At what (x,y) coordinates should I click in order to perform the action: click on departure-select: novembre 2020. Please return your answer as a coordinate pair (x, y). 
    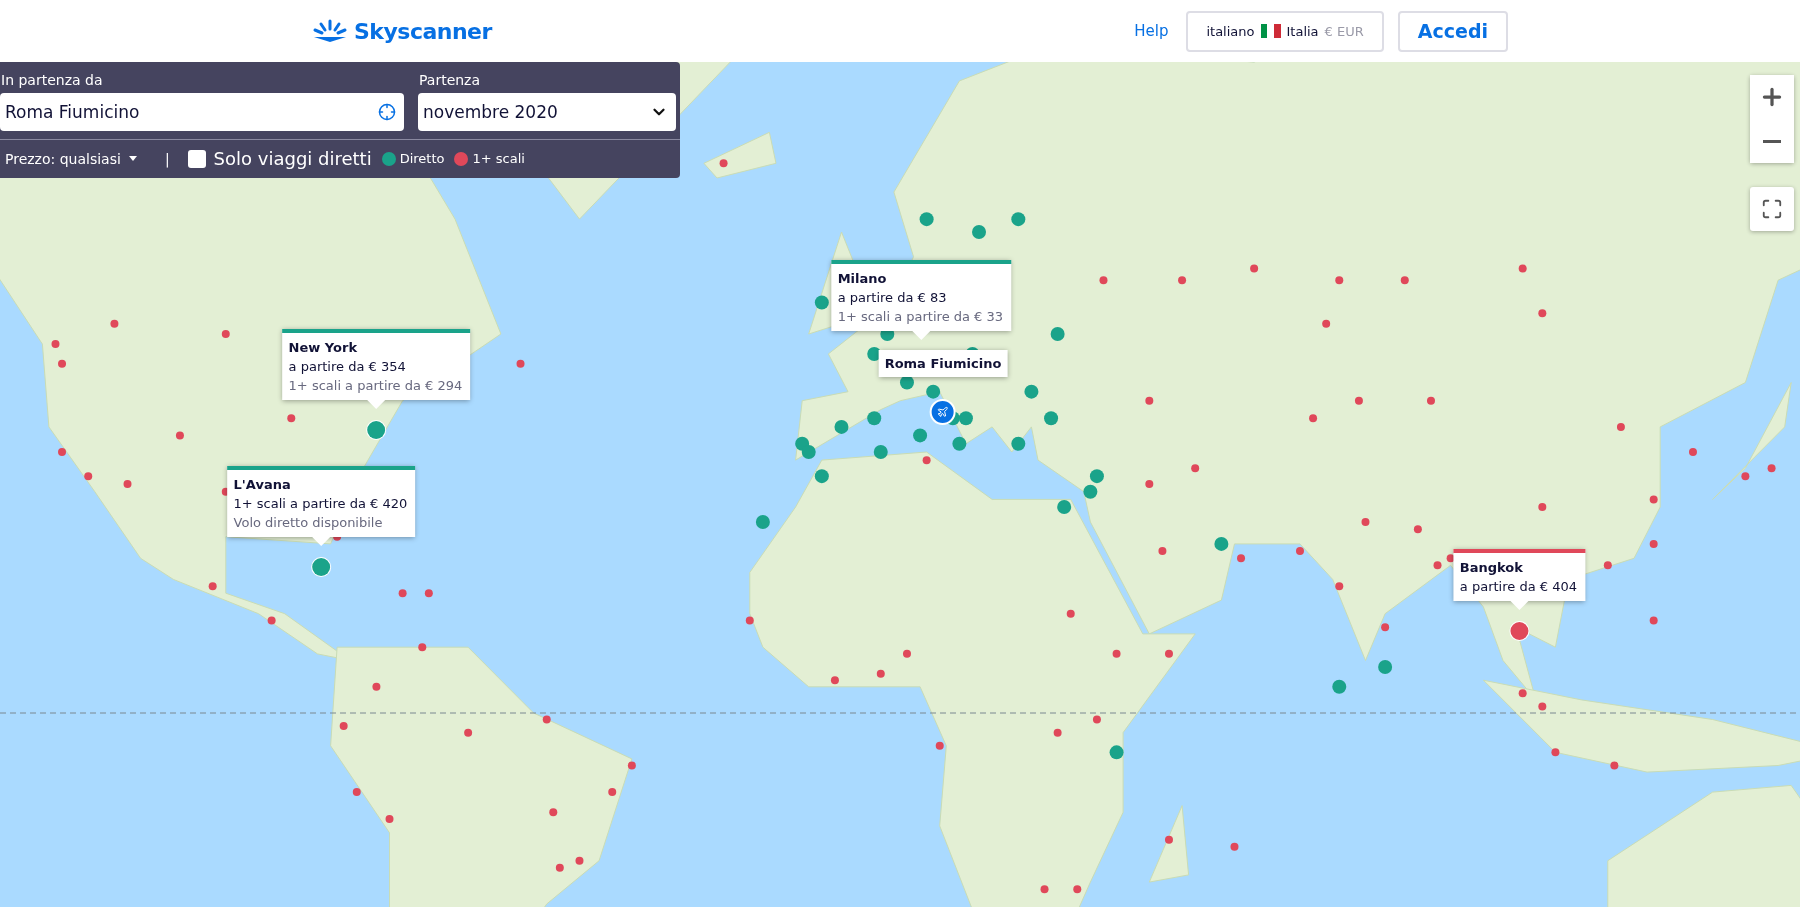
    Looking at the image, I should click on (547, 112).